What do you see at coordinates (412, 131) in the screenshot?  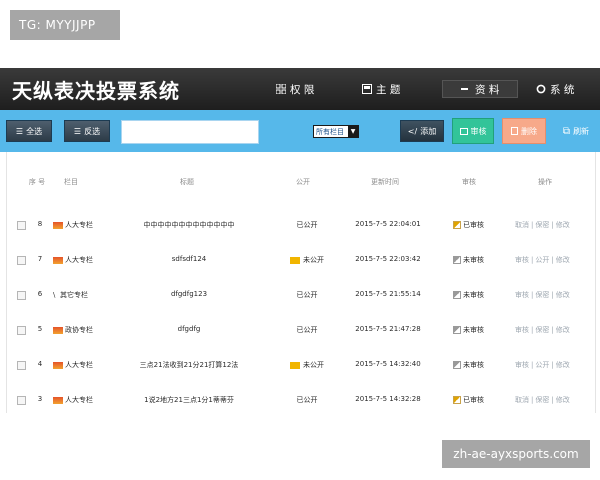 I see `add-icon: </` at bounding box center [412, 131].